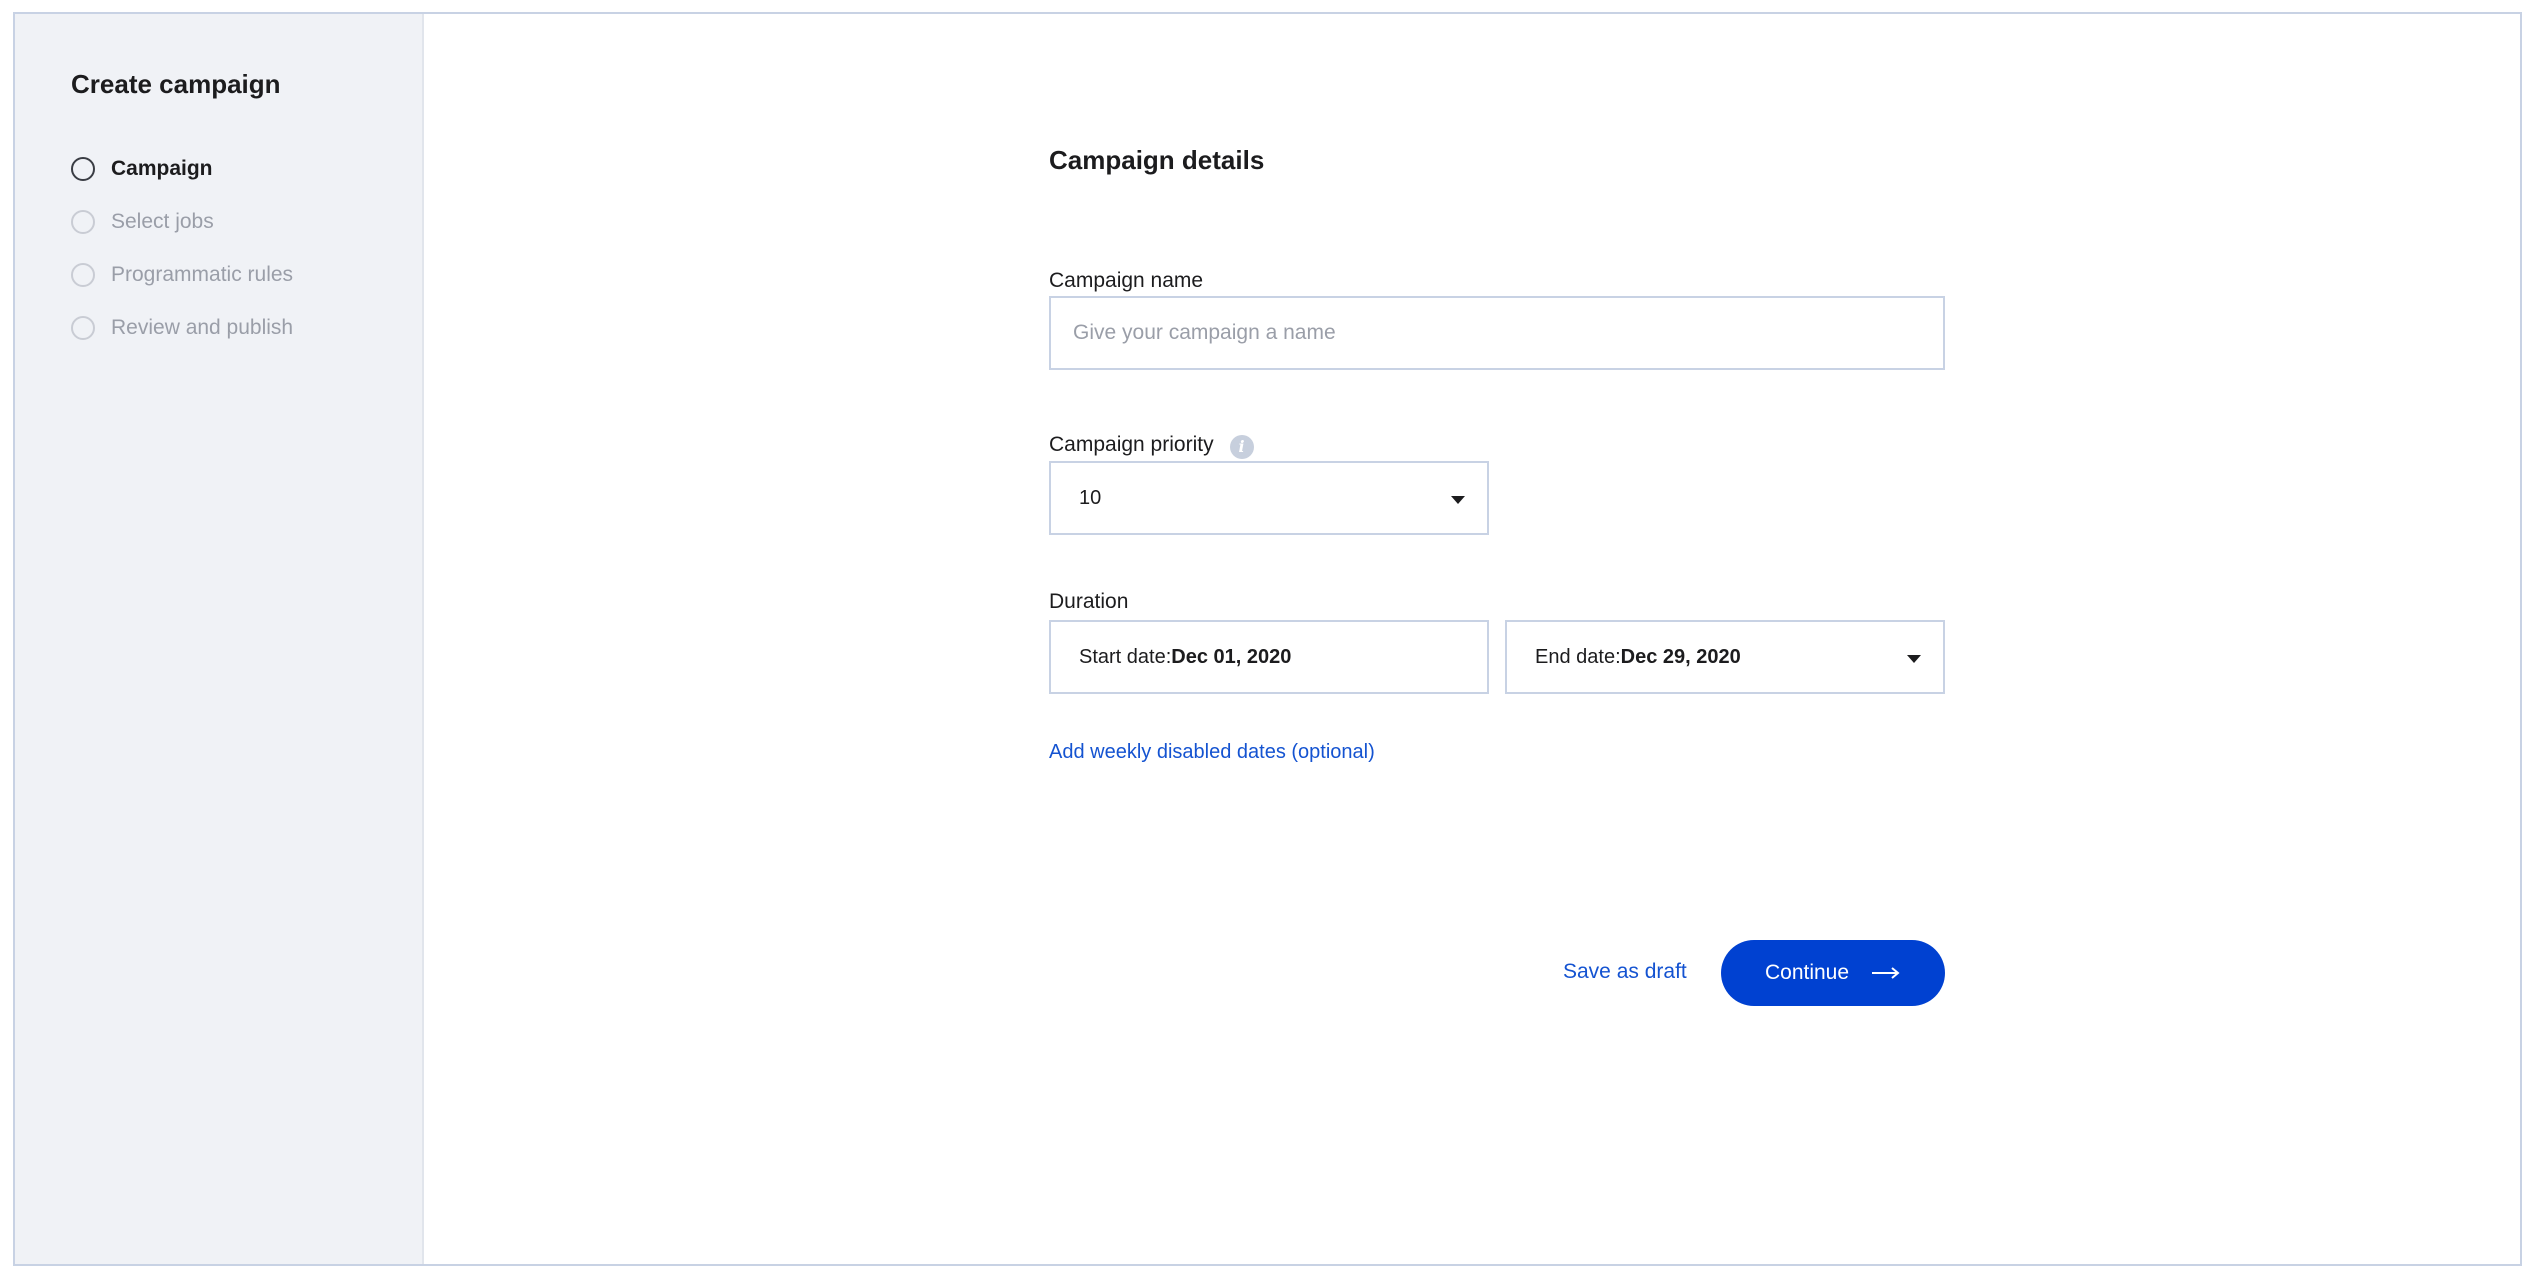  Describe the element at coordinates (1231, 656) in the screenshot. I see `start-date-value: Dec 01, 2020` at that location.